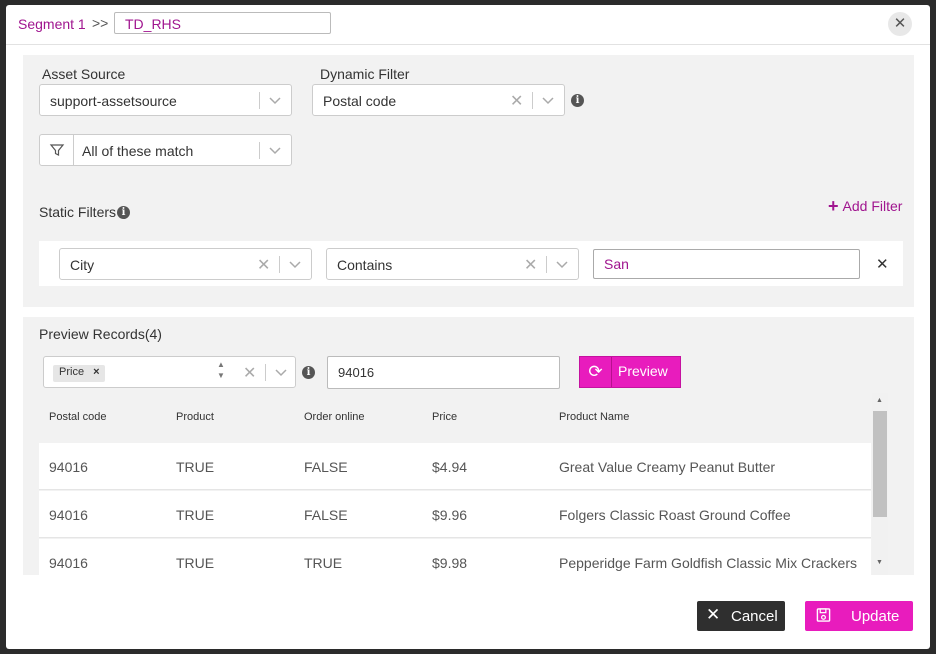  What do you see at coordinates (754, 616) in the screenshot?
I see `cancel-button-label: Cancel` at bounding box center [754, 616].